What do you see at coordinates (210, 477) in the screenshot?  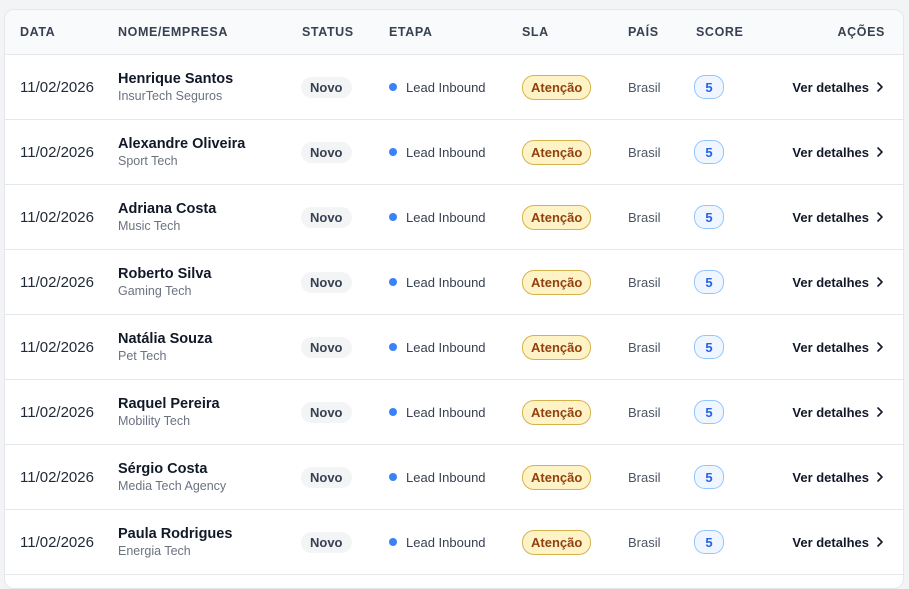 I see `row-person: Sérgio Costa Media Tech Agency` at bounding box center [210, 477].